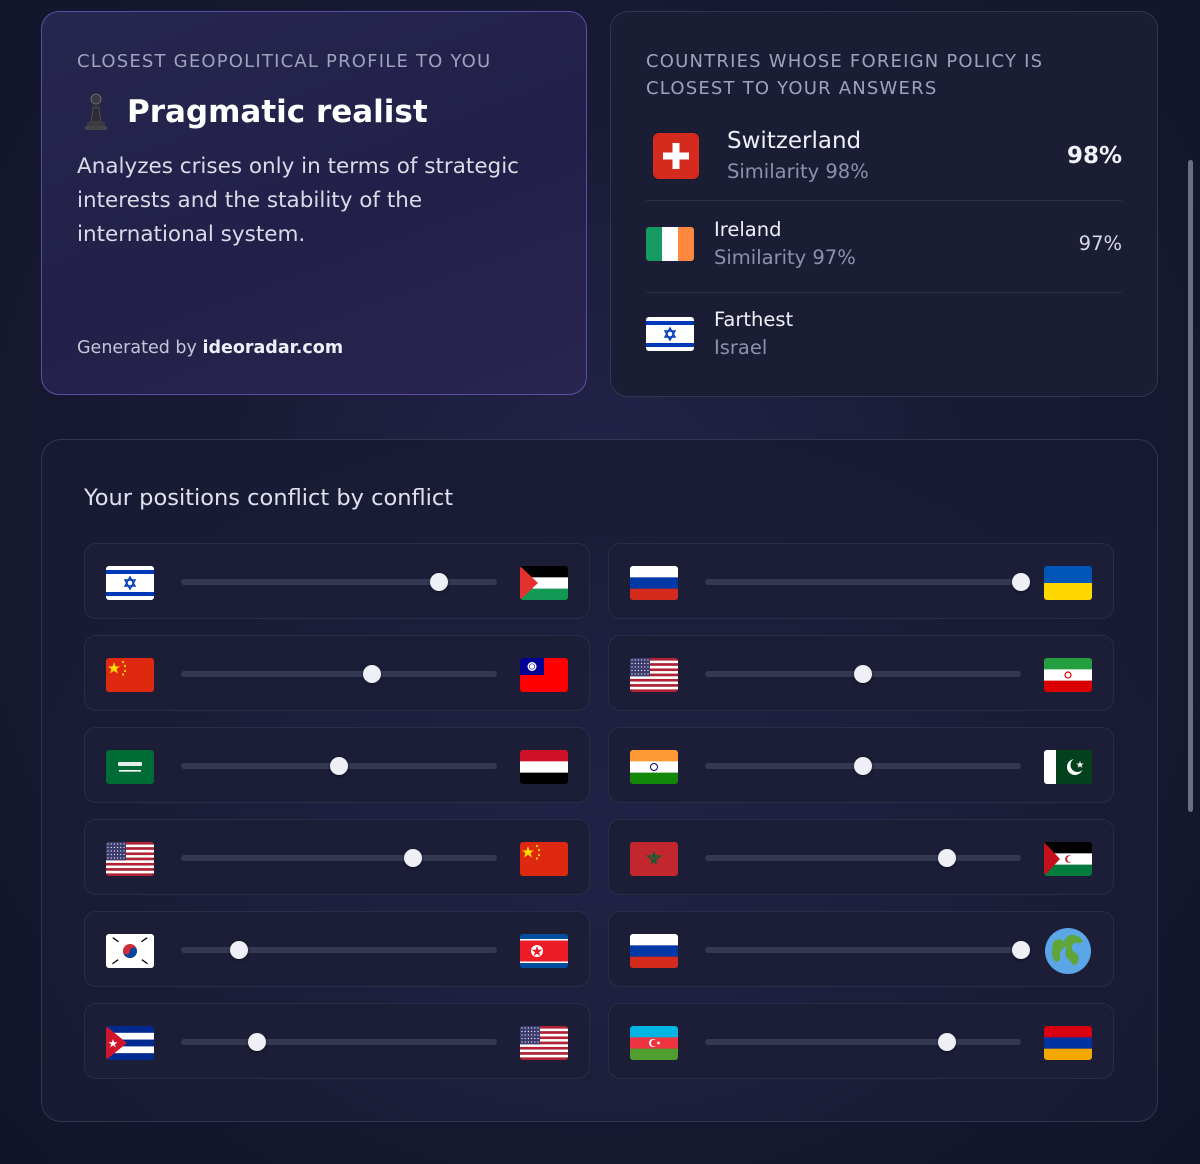  I want to click on conflict-item-cuba-vs-usa, so click(337, 1041).